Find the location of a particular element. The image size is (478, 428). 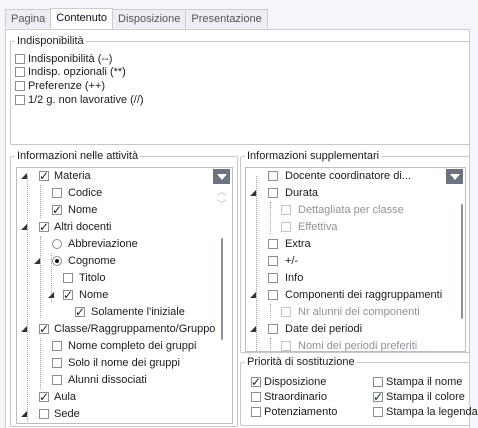

nomi-periodi-checkbox is located at coordinates (286, 346).